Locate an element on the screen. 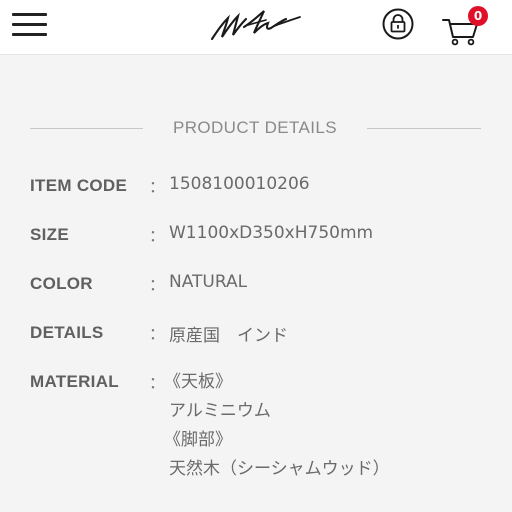  section-title: PRODUCT DETAILS is located at coordinates (255, 127).